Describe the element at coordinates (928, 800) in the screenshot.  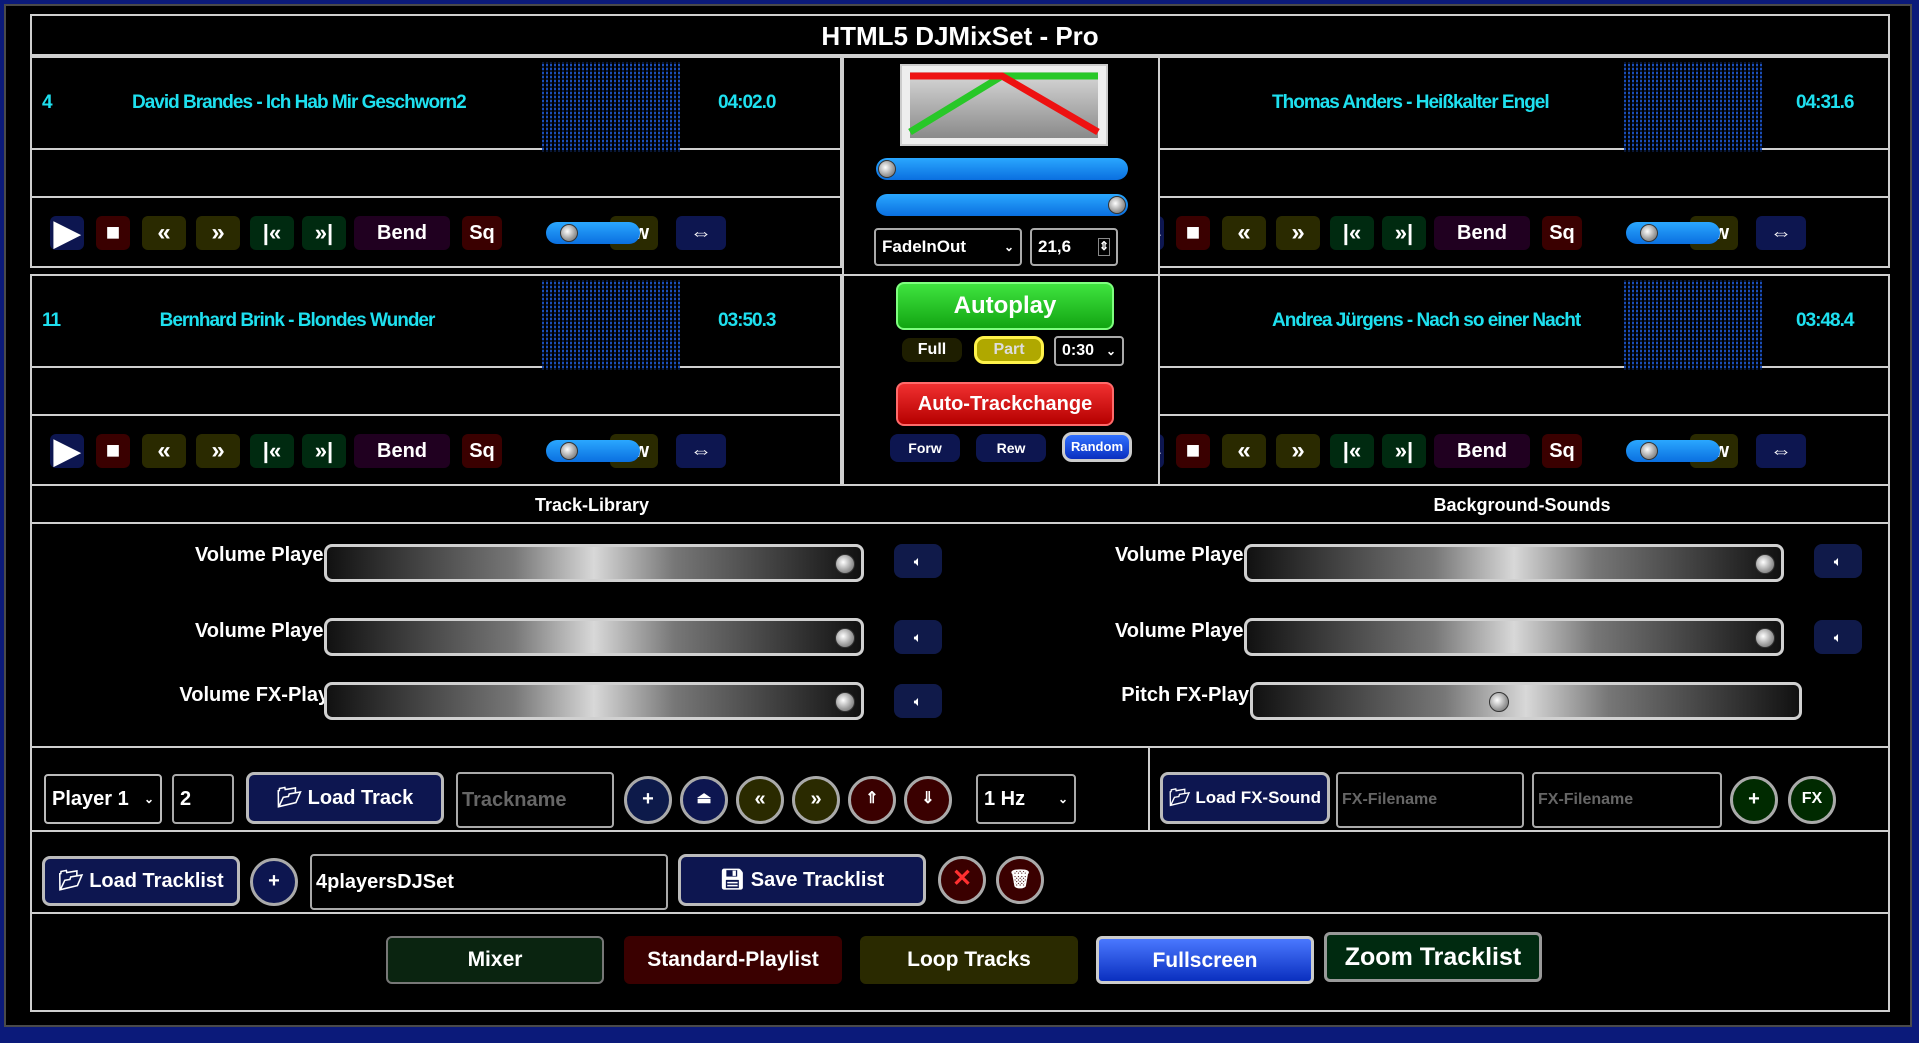
I see `move-down-icon: ⇓` at that location.